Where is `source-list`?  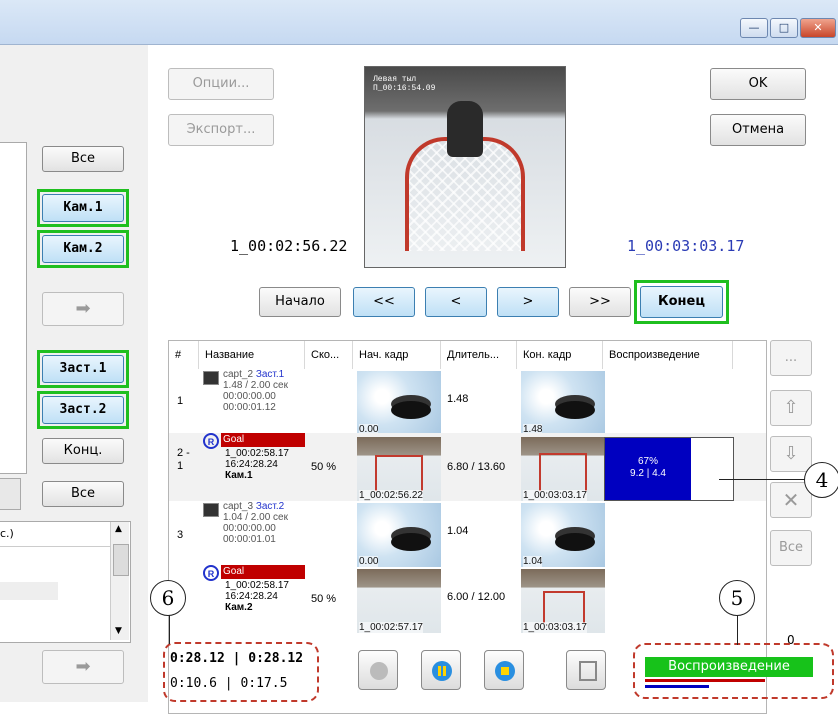 source-list is located at coordinates (13, 308).